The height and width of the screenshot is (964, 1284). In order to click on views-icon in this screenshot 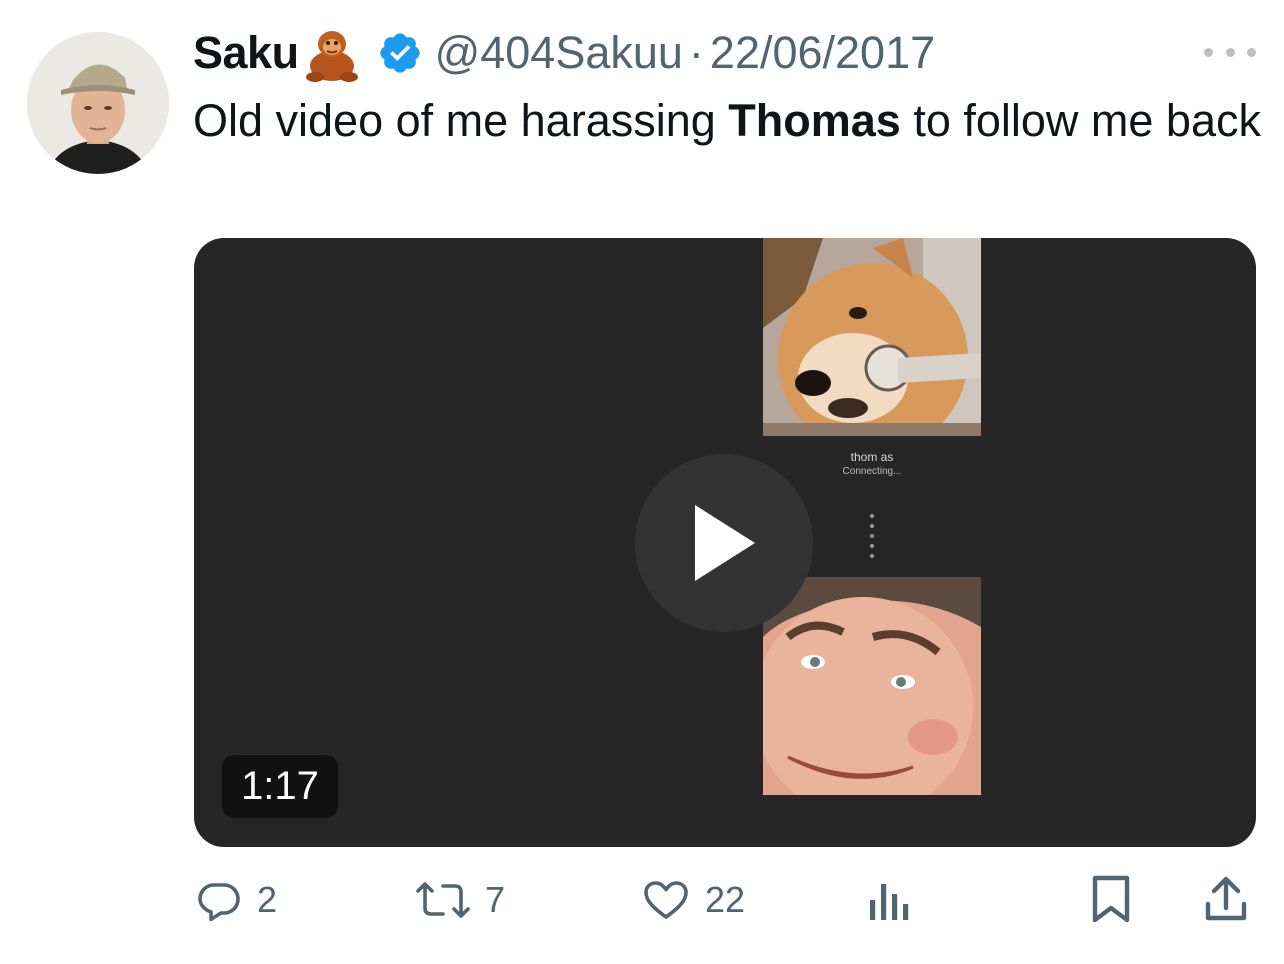, I will do `click(889, 902)`.